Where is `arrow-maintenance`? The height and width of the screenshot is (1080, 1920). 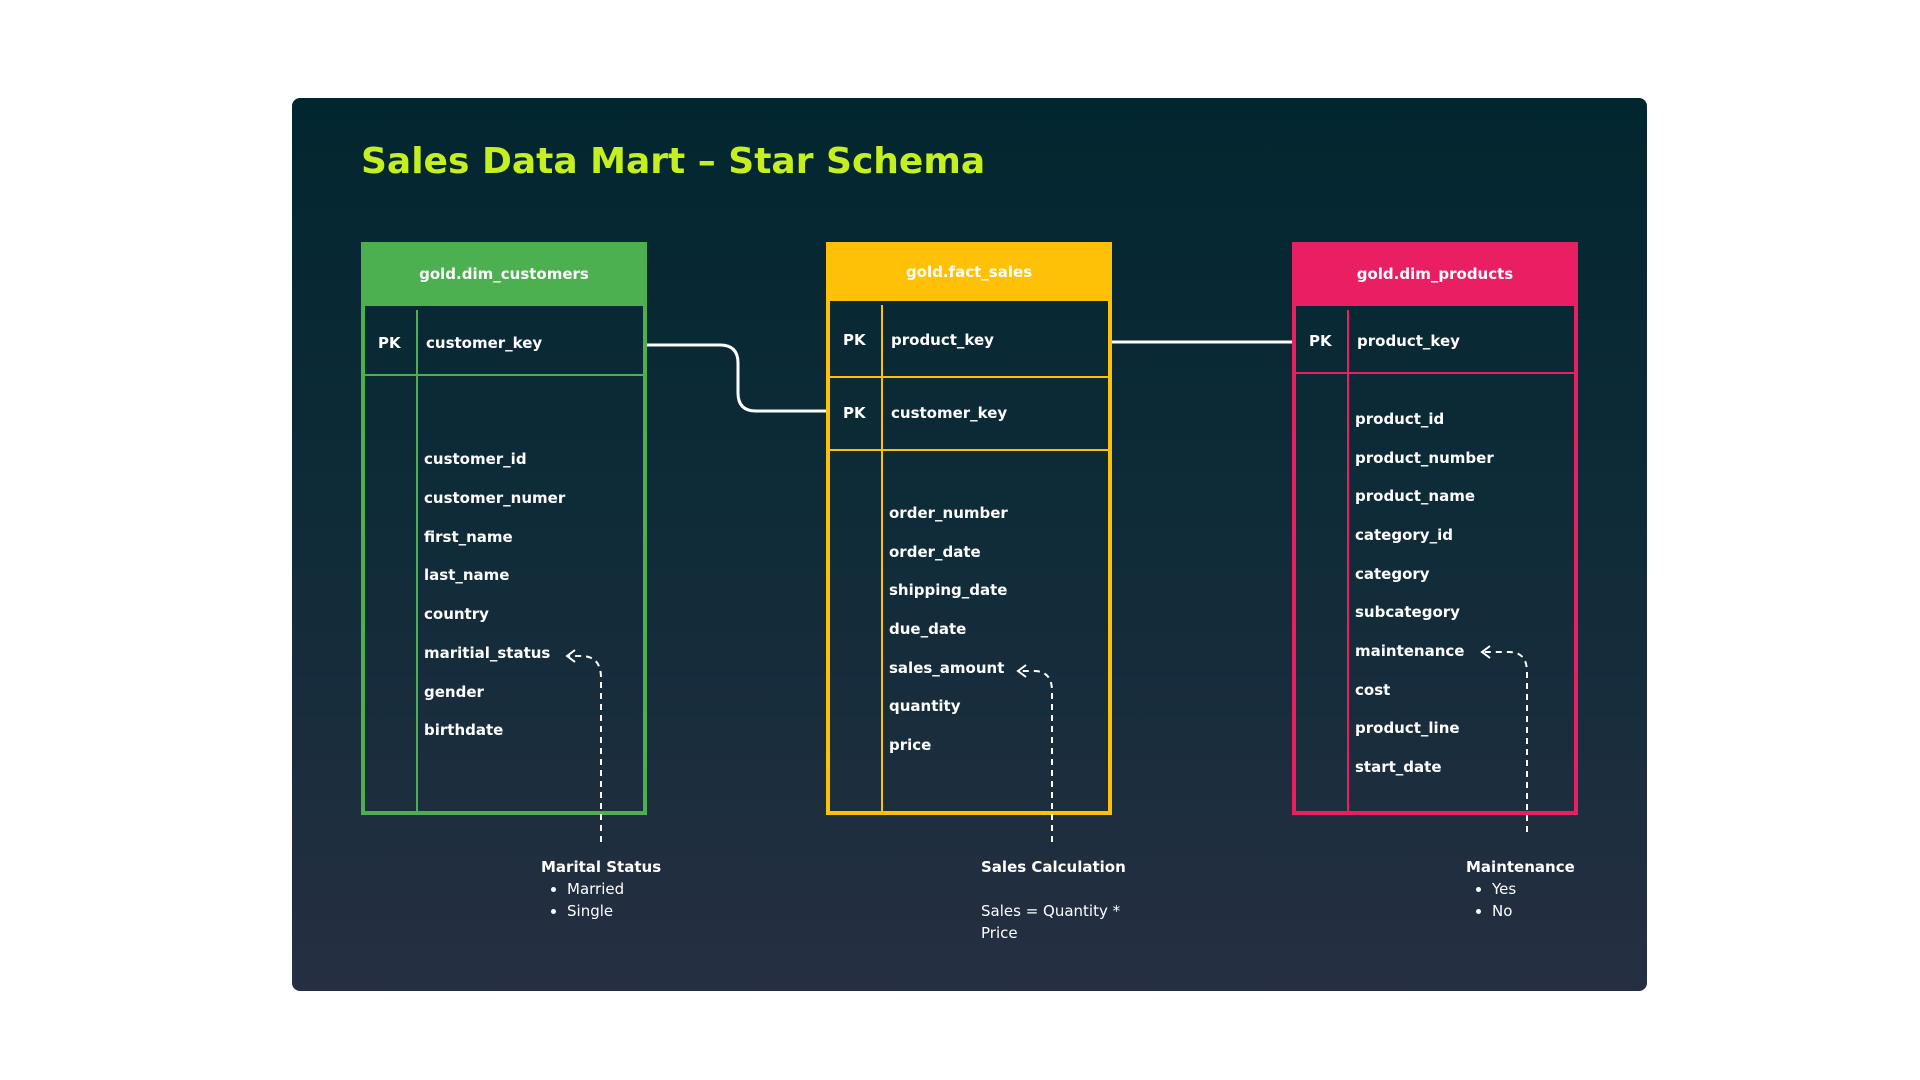 arrow-maintenance is located at coordinates (1505, 741).